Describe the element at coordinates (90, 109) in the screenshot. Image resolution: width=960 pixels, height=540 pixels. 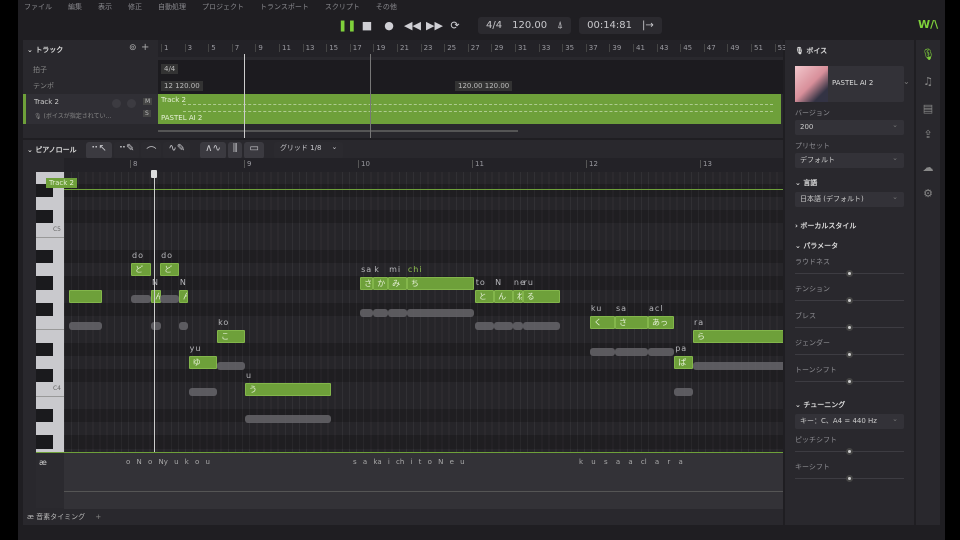
I see `track-header: Track 2 🎙 (ボイスが指定されてい… M S` at that location.